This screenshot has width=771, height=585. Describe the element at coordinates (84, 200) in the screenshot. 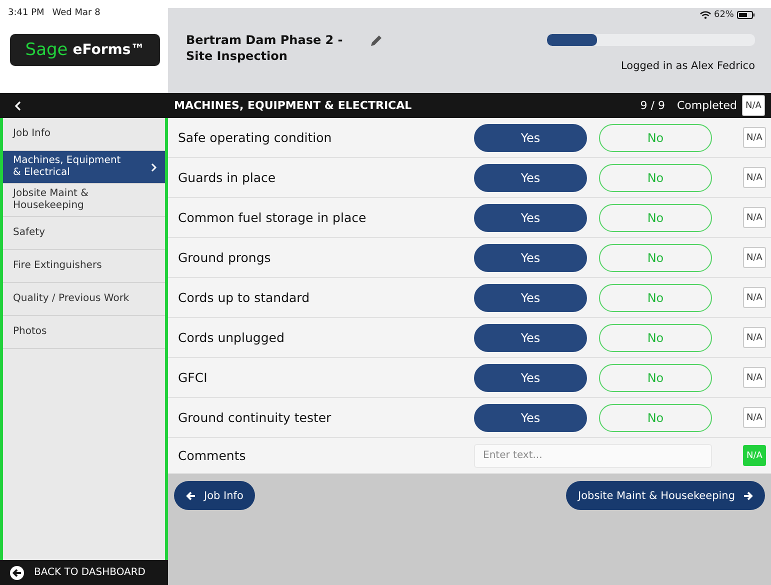

I see `sidebar-item: Jobsite Maint & Housekeeping` at that location.